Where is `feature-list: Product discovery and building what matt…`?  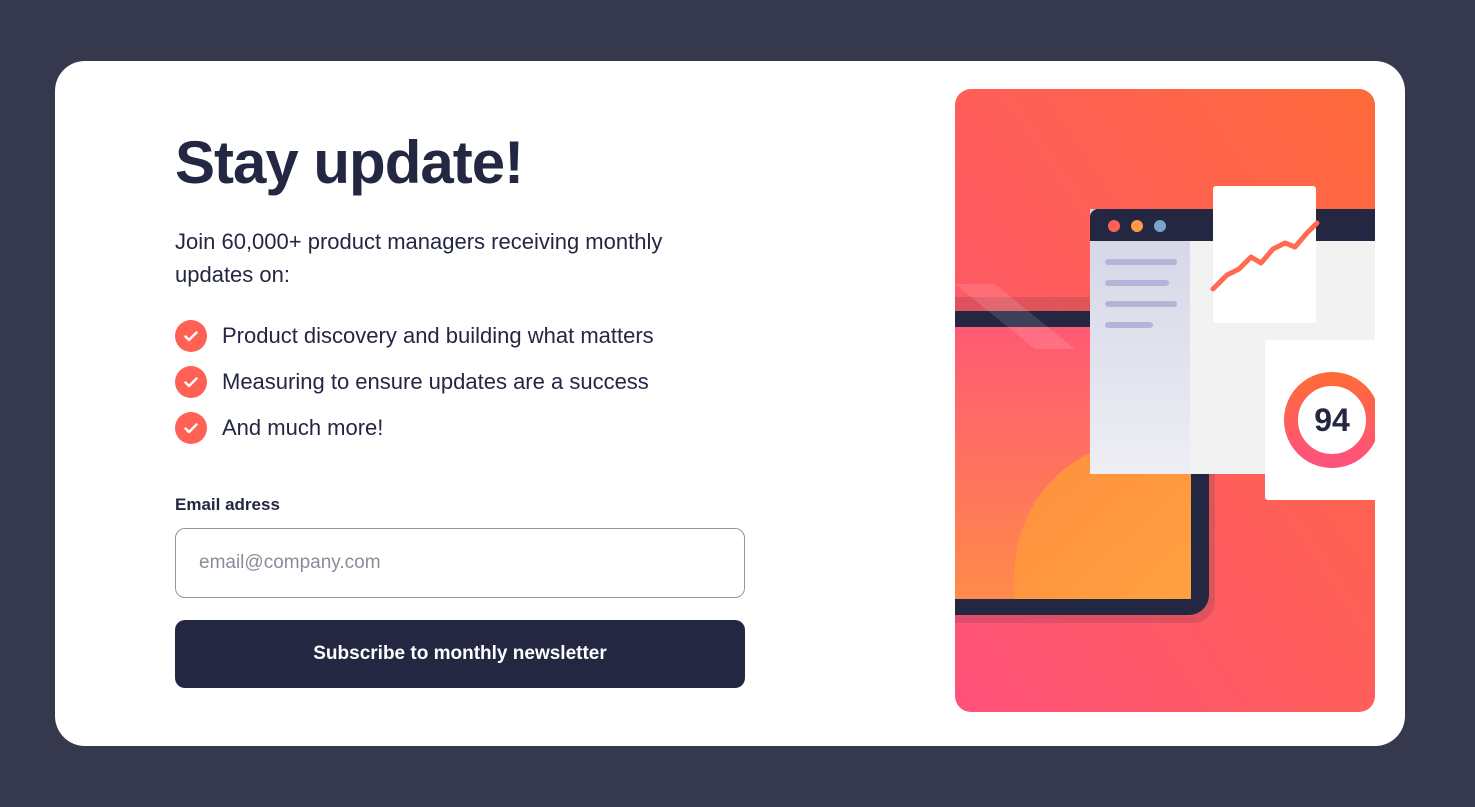 feature-list: Product discovery and building what matt… is located at coordinates (475, 382).